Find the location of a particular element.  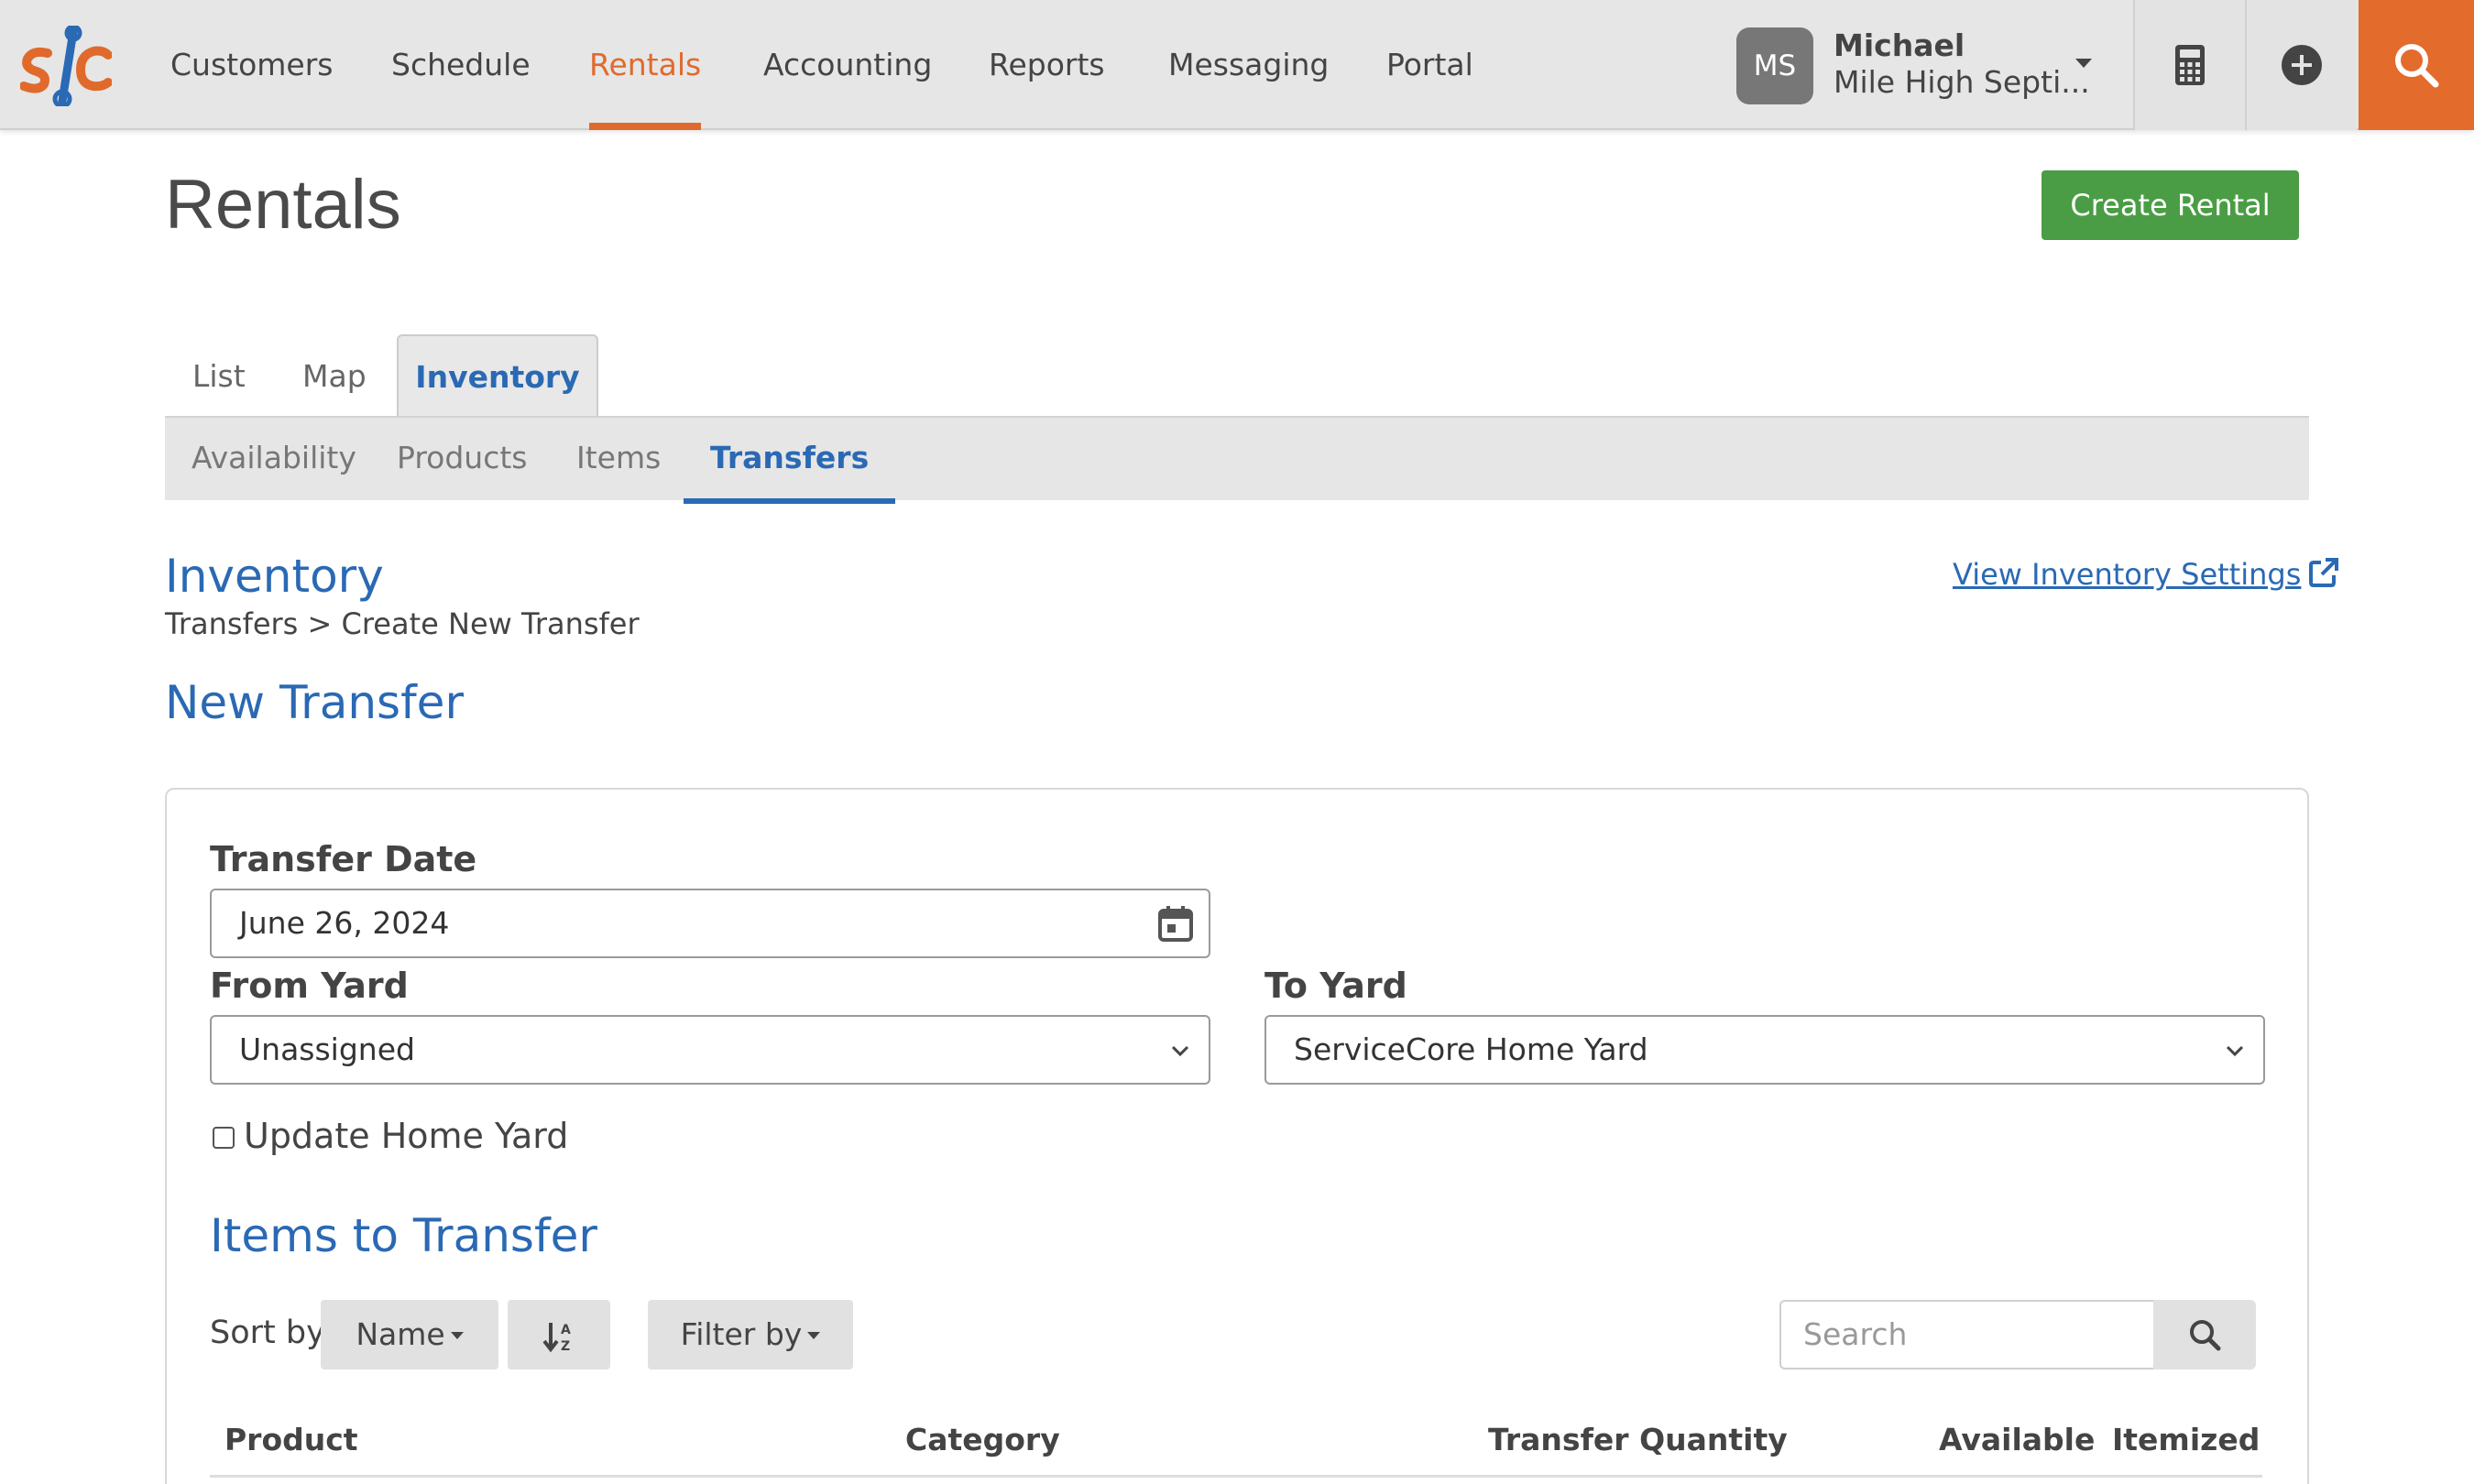

nav-messaging: Messaging is located at coordinates (1248, 65).